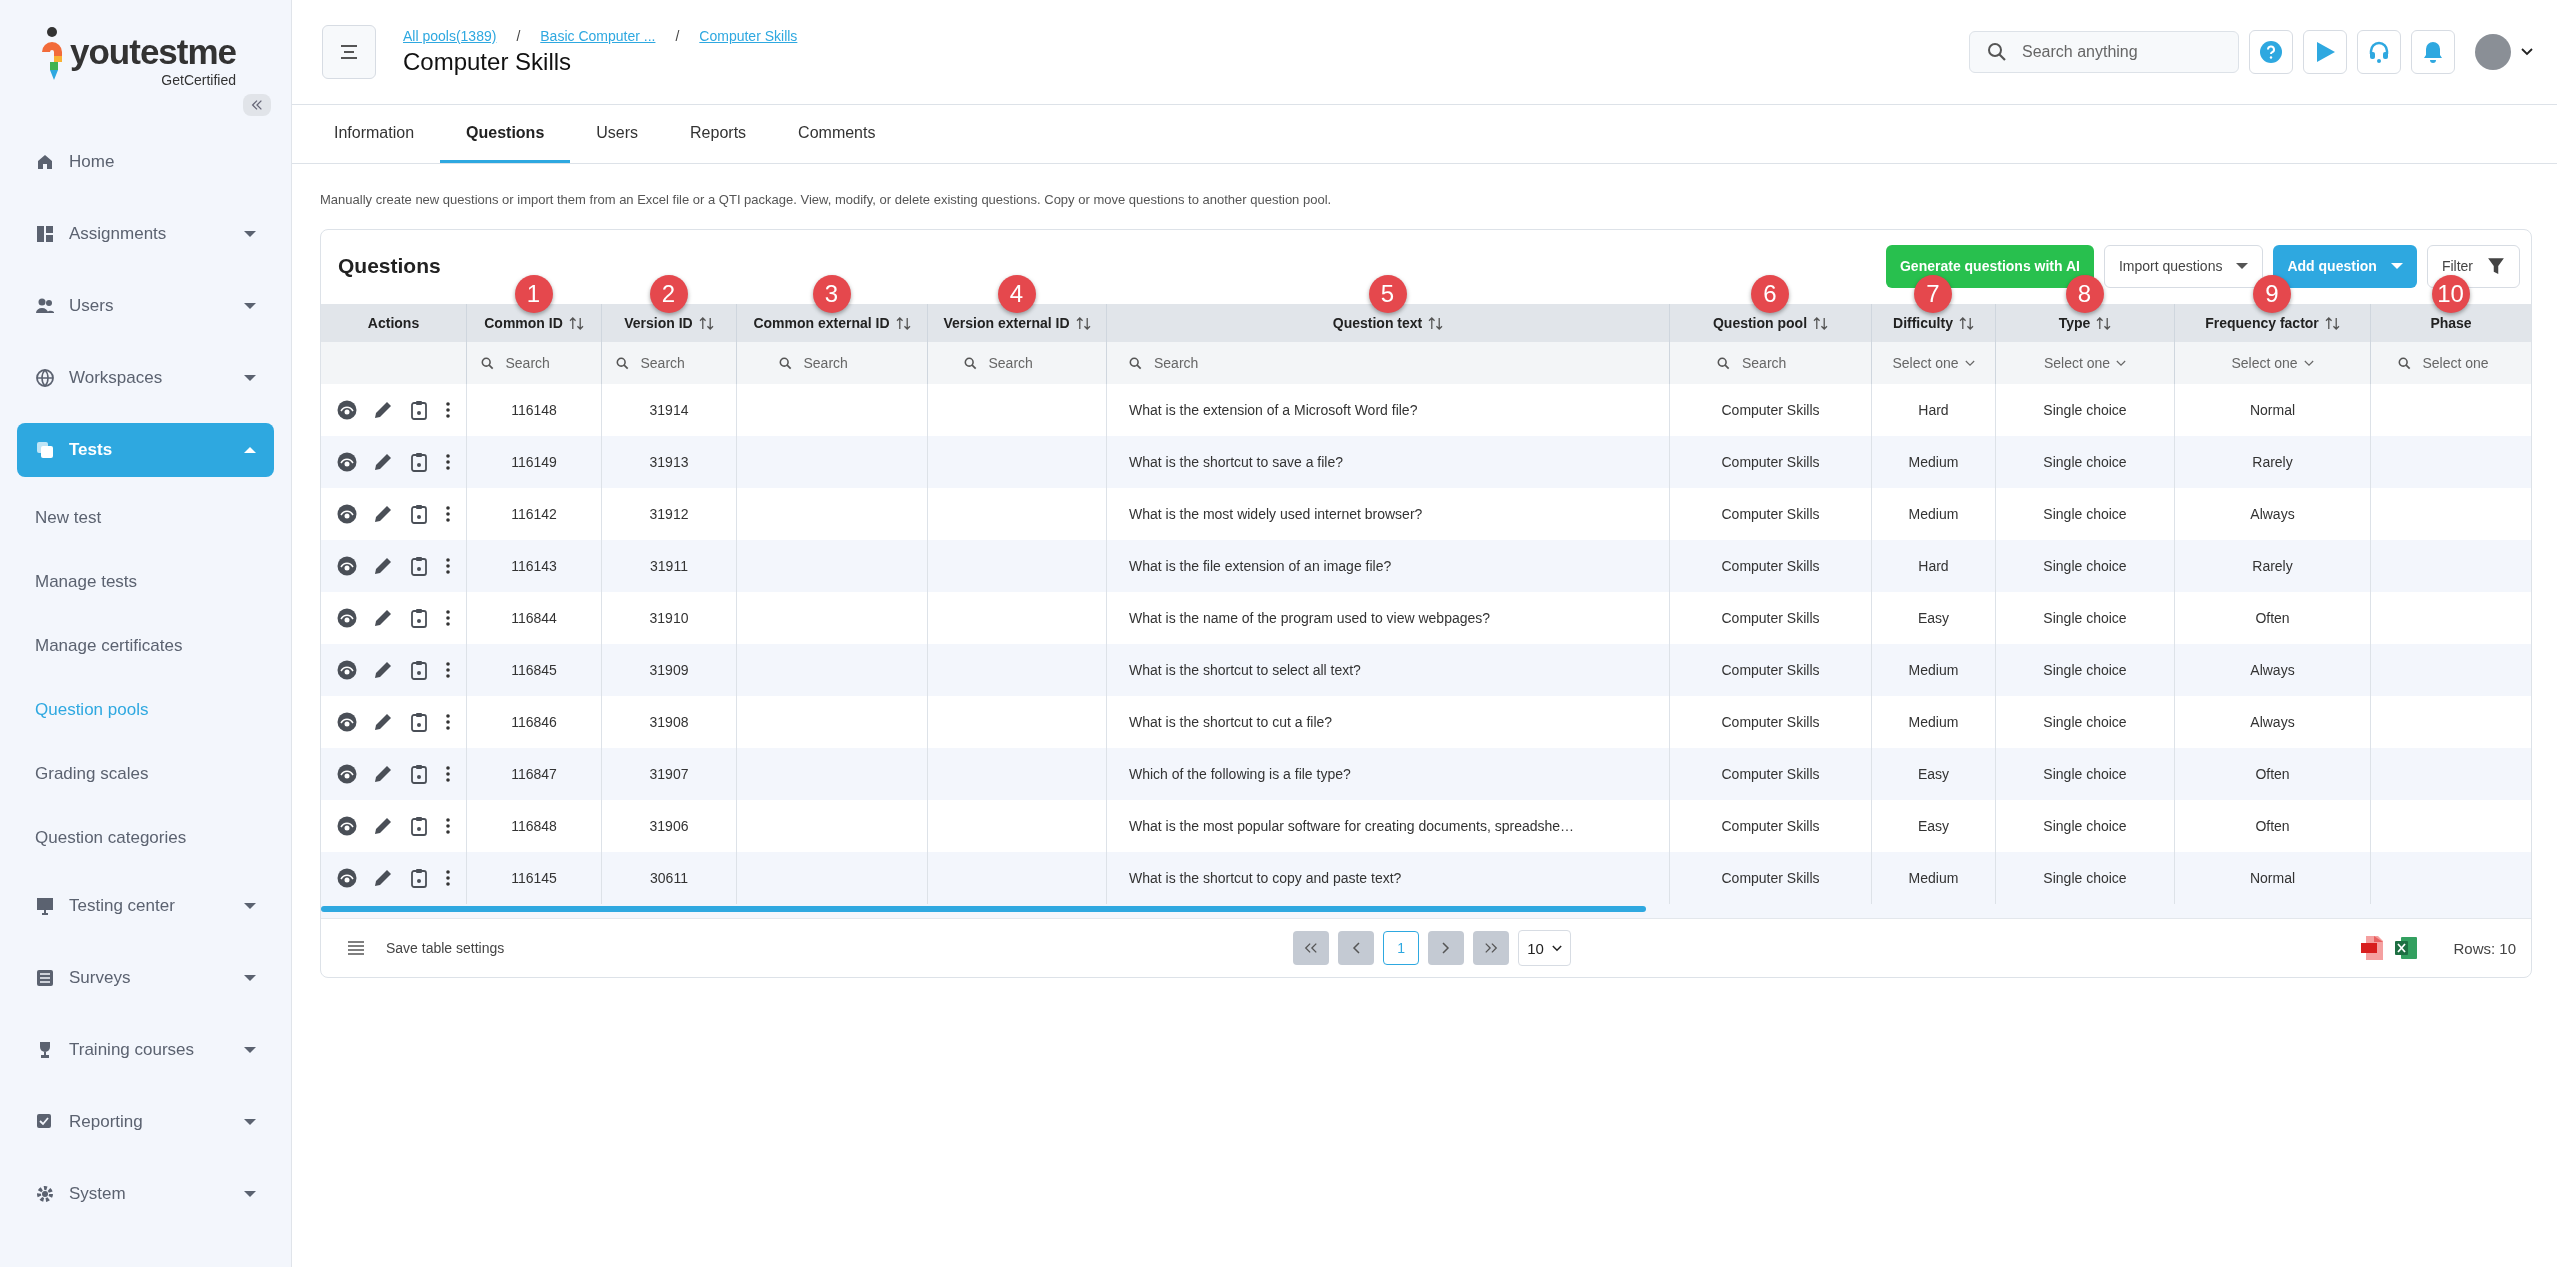  Describe the element at coordinates (718, 134) in the screenshot. I see `tab: Reports` at that location.